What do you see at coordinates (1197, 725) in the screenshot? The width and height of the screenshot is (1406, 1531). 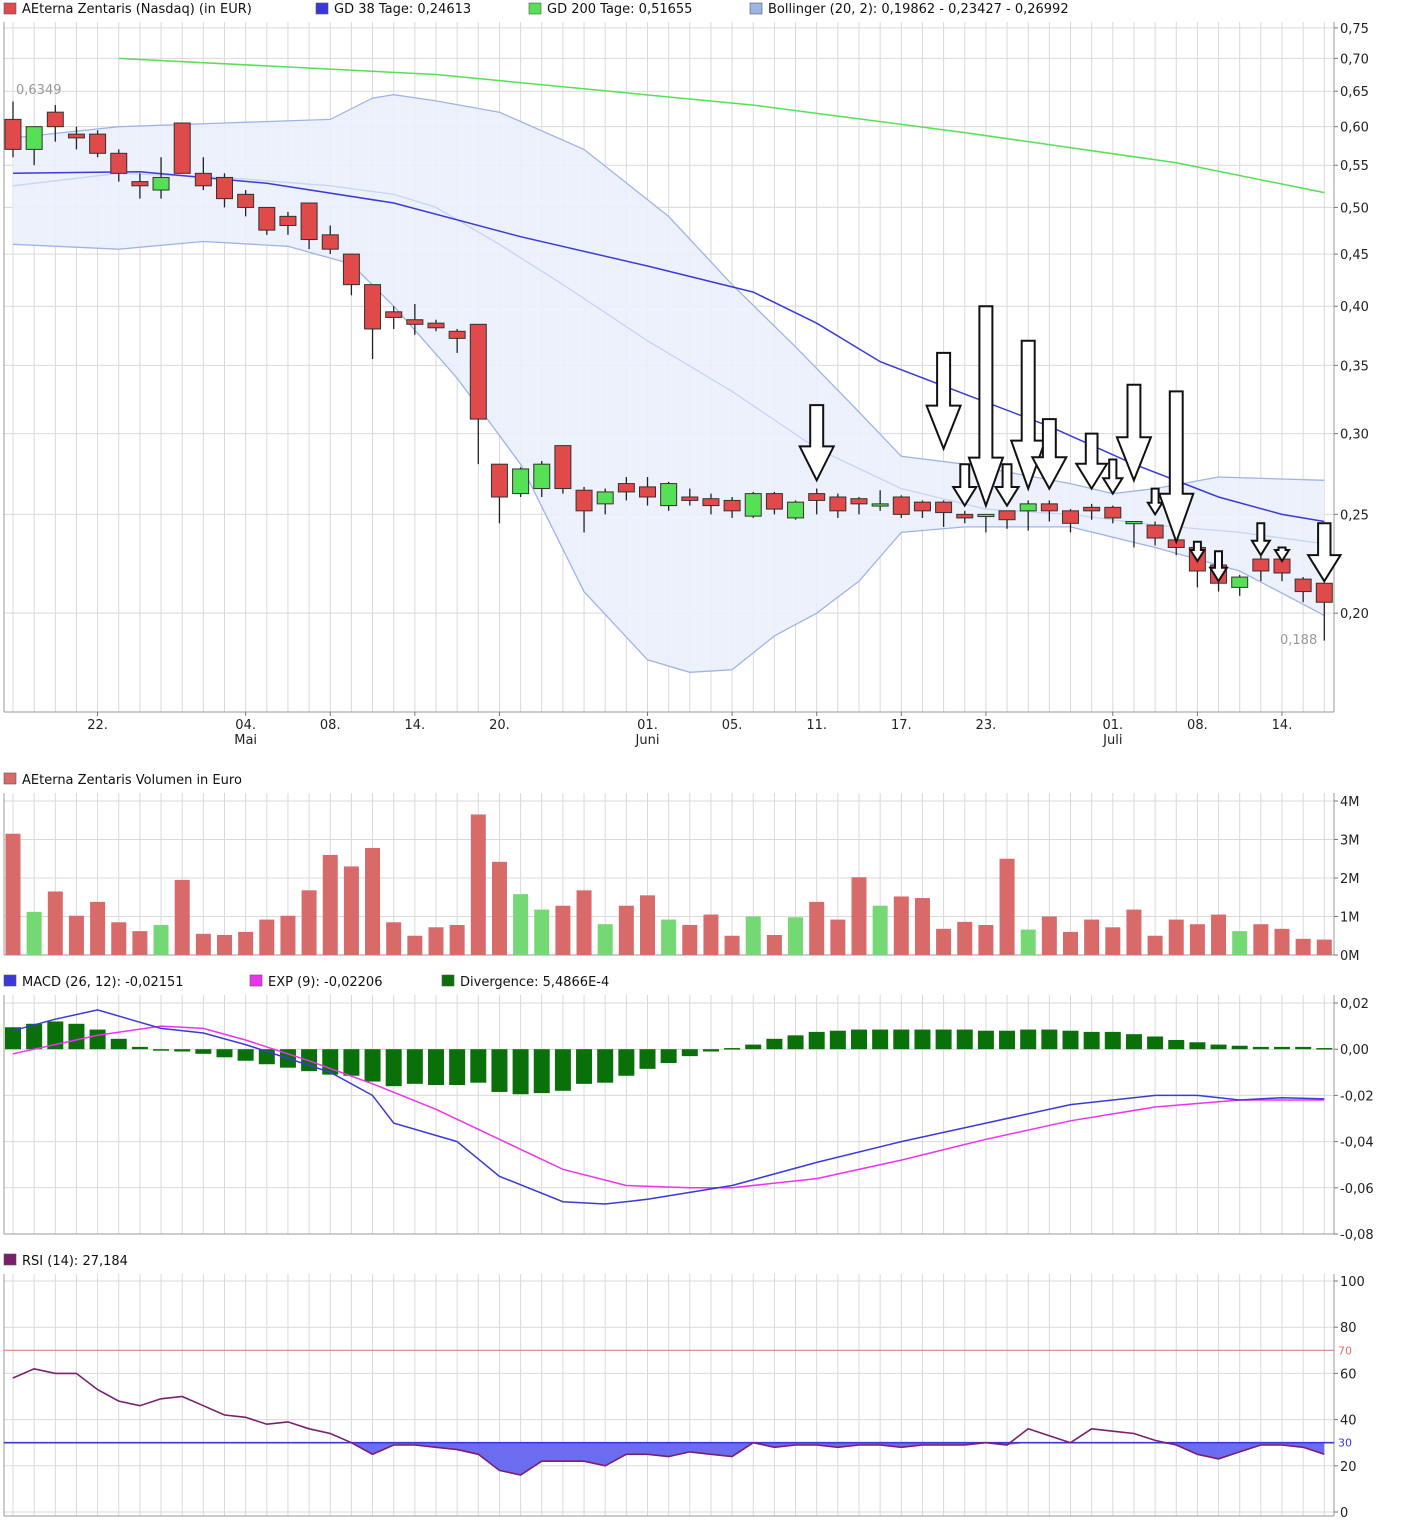 I see `price-x-tick-label: 08.` at bounding box center [1197, 725].